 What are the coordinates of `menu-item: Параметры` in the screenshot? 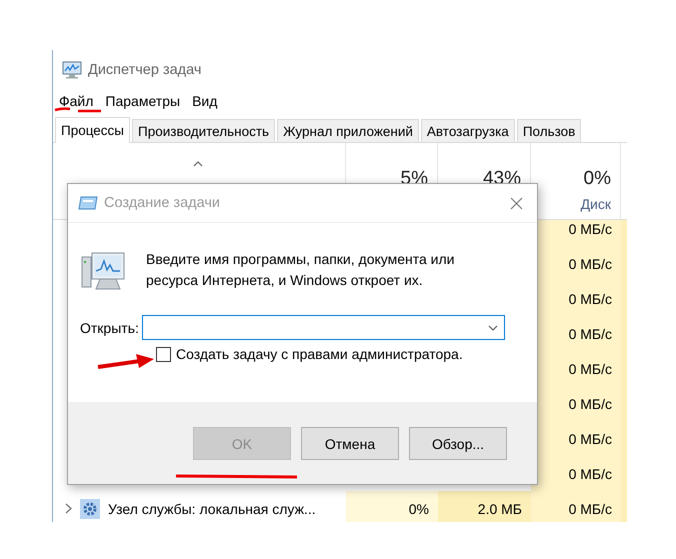 It's located at (142, 101).